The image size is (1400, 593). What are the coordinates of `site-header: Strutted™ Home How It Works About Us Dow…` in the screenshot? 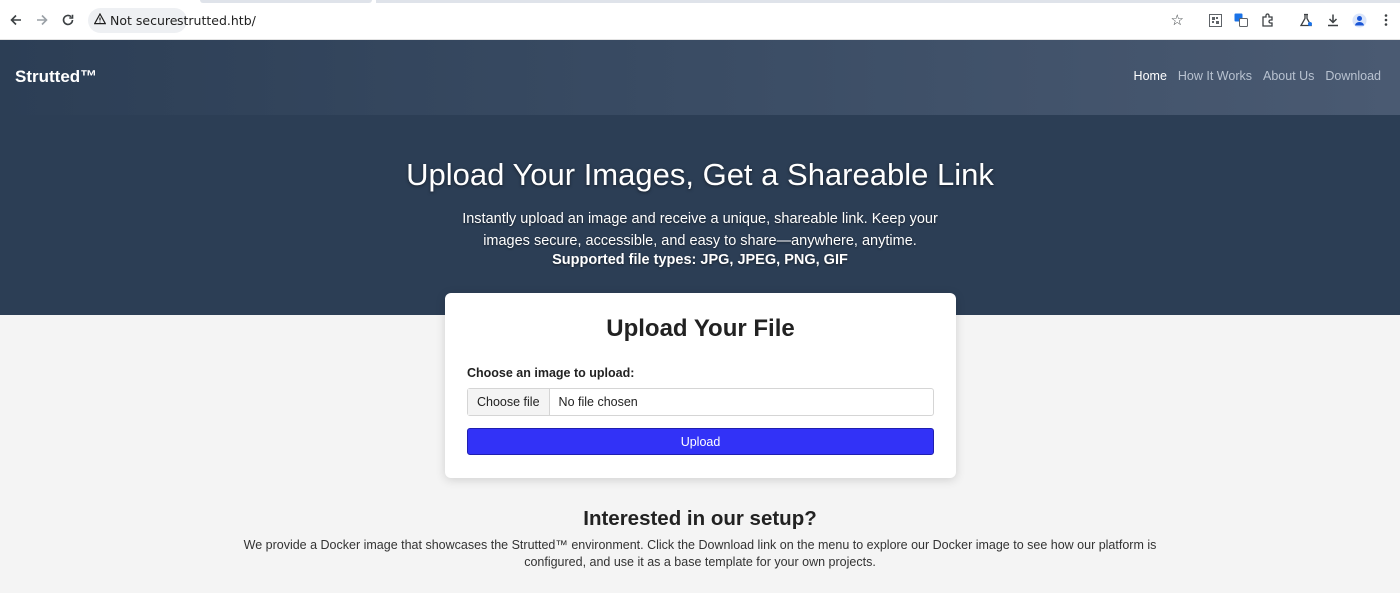 It's located at (700, 77).